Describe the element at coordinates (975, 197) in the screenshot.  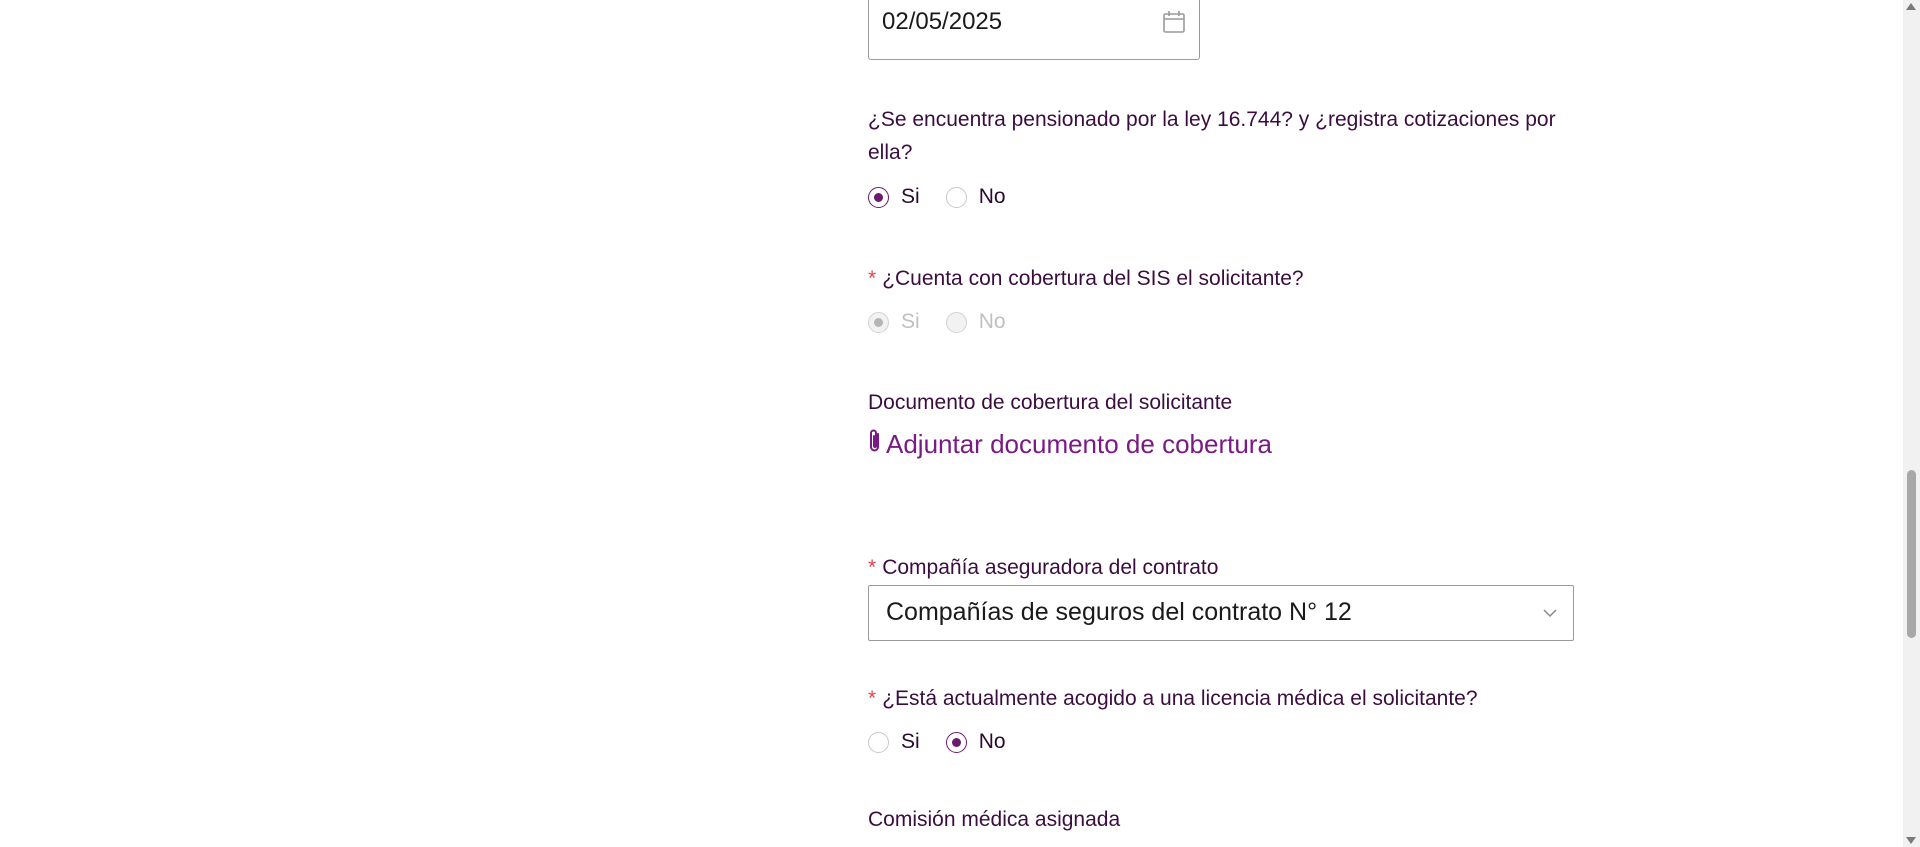
I see `pension-option-no: No` at that location.